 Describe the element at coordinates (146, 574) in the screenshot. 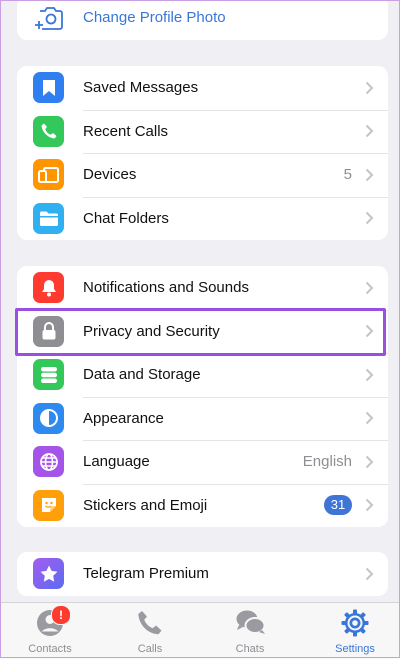

I see `telegram-premium-label: Telegram Premium` at that location.